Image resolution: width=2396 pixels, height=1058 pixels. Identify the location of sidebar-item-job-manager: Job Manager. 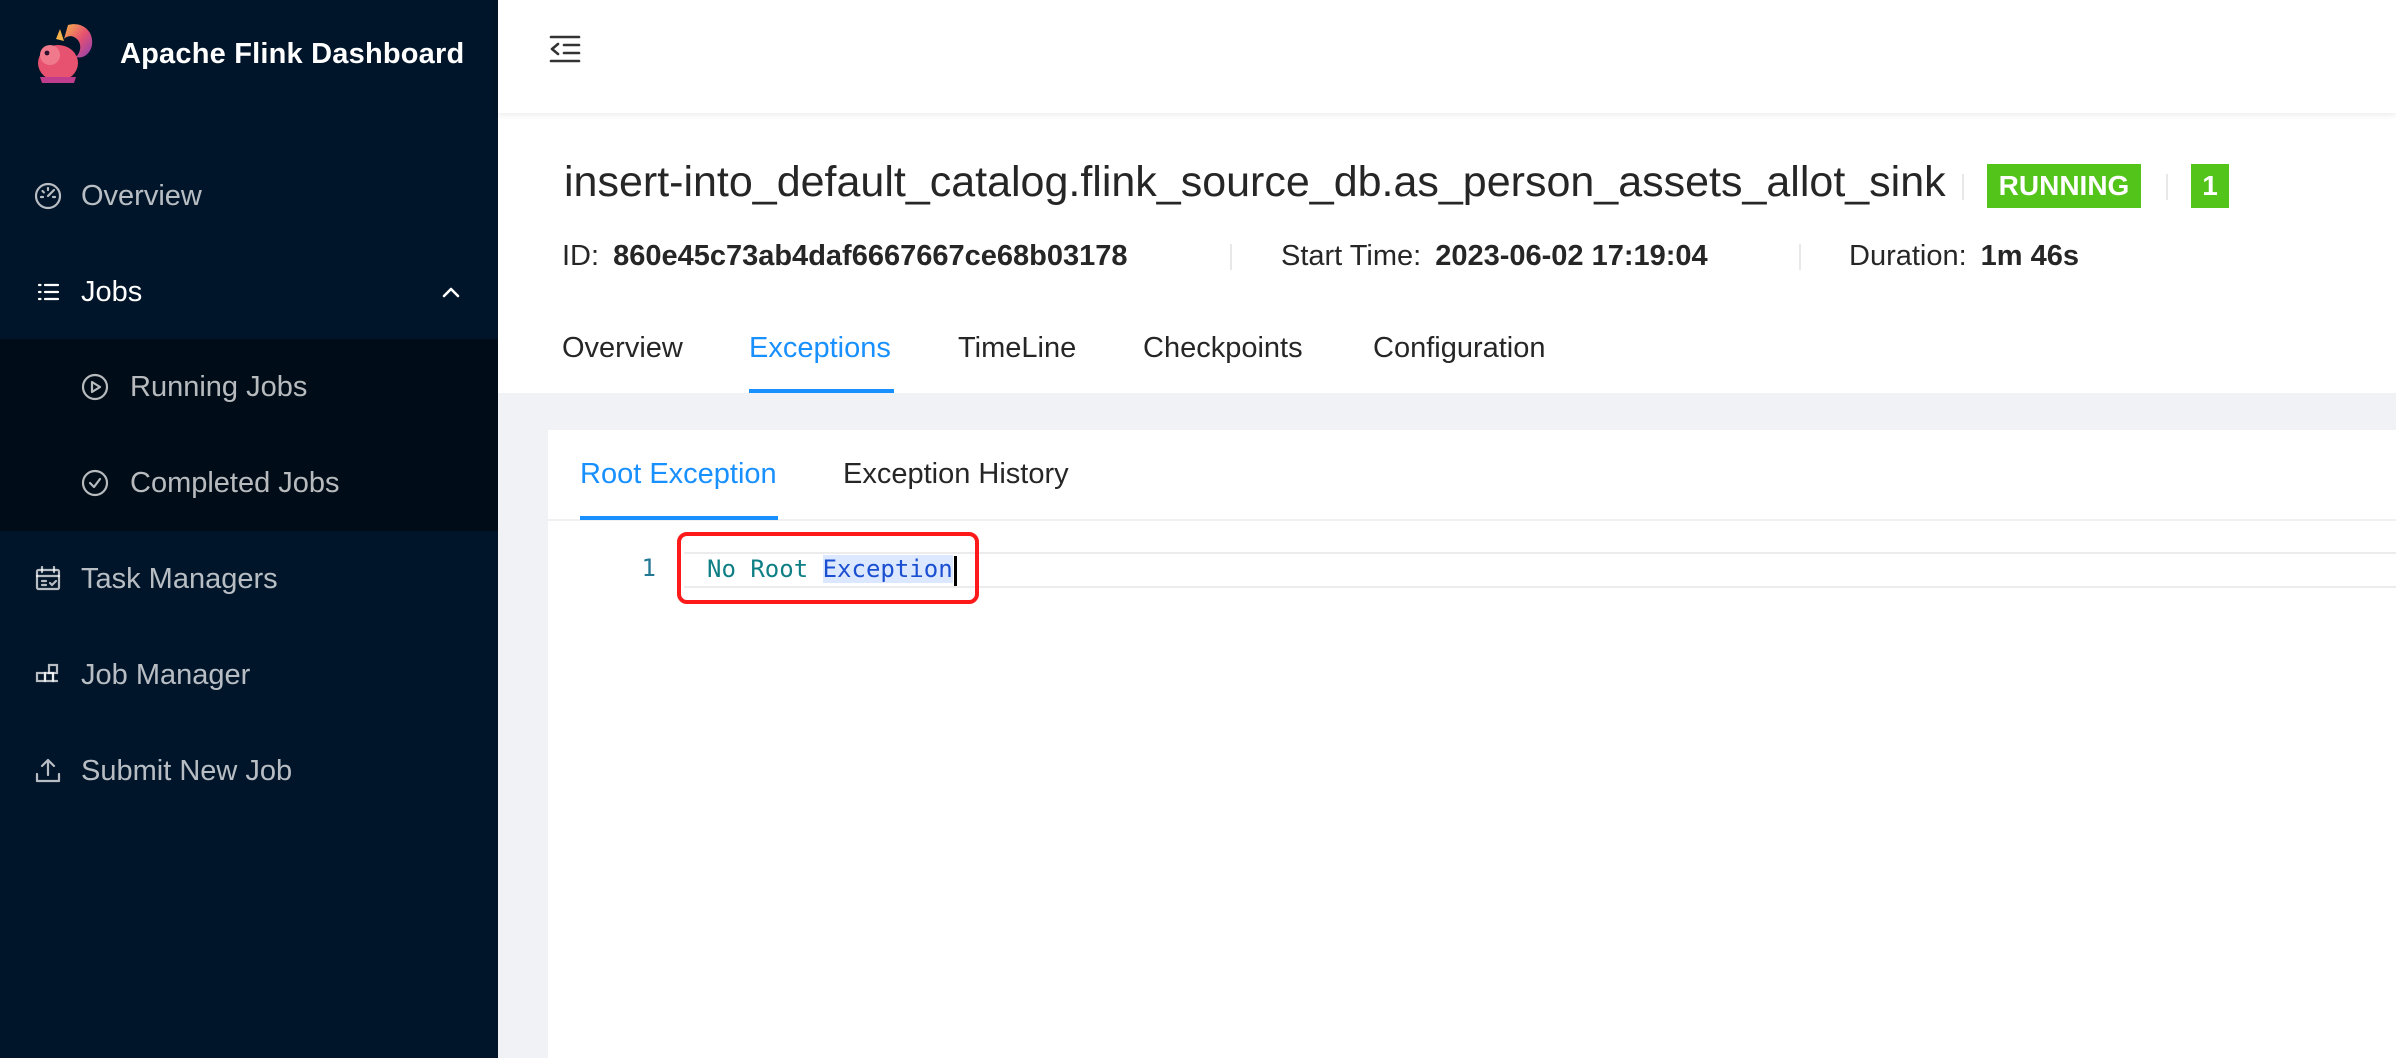
(249, 675).